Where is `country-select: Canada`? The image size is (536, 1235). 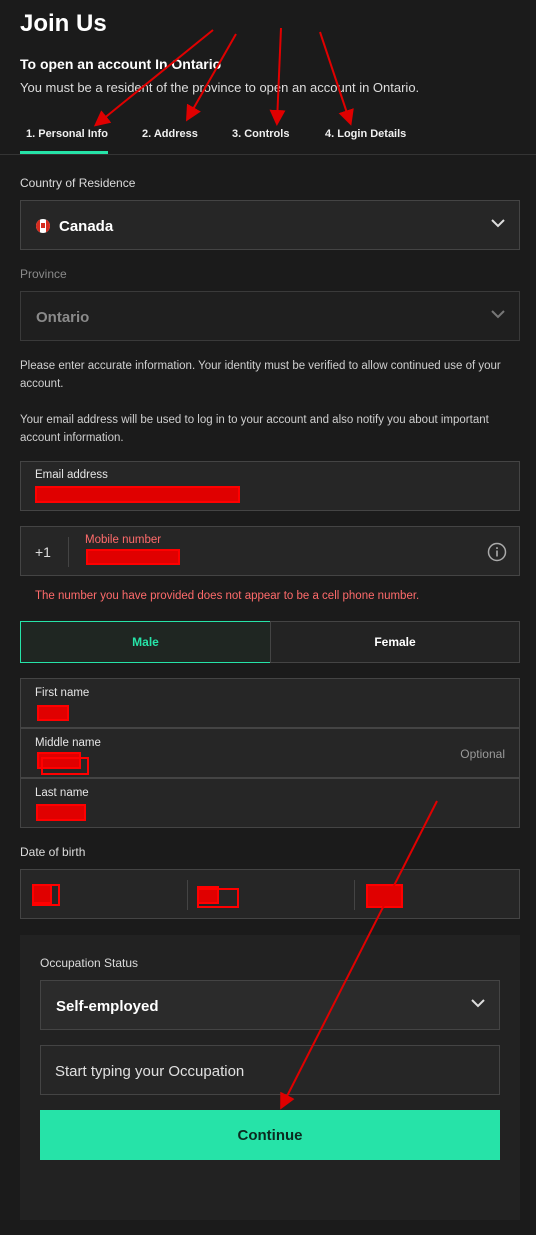
country-select: Canada is located at coordinates (270, 225).